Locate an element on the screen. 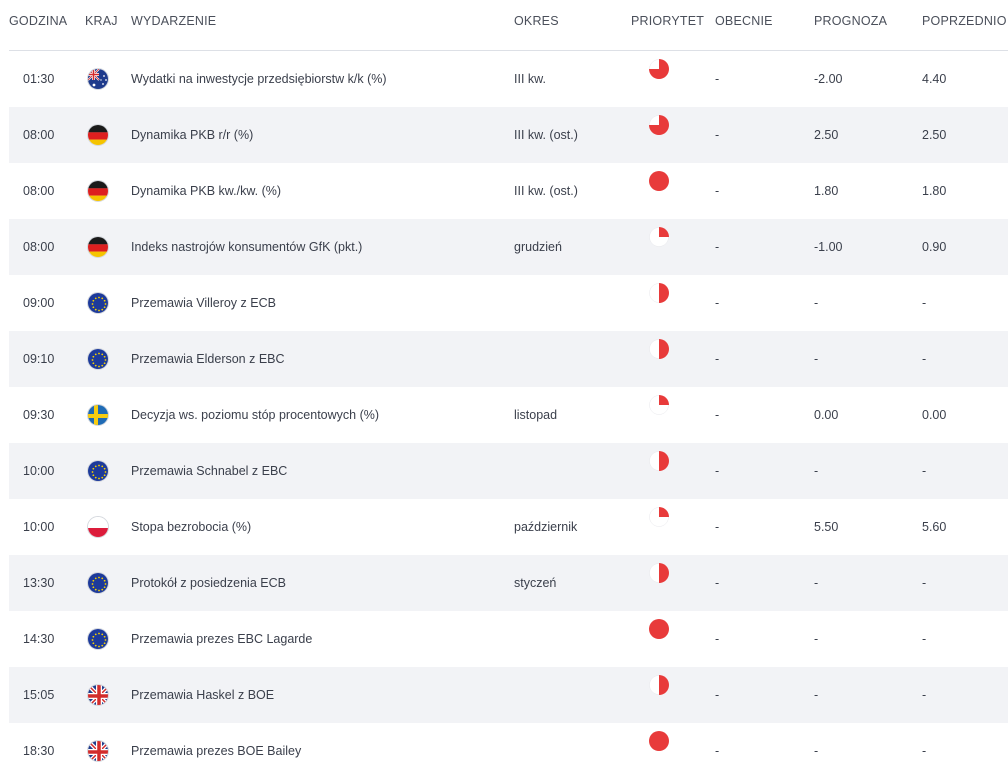 This screenshot has width=1008, height=779. header-event: WYDARZENIE is located at coordinates (173, 21).